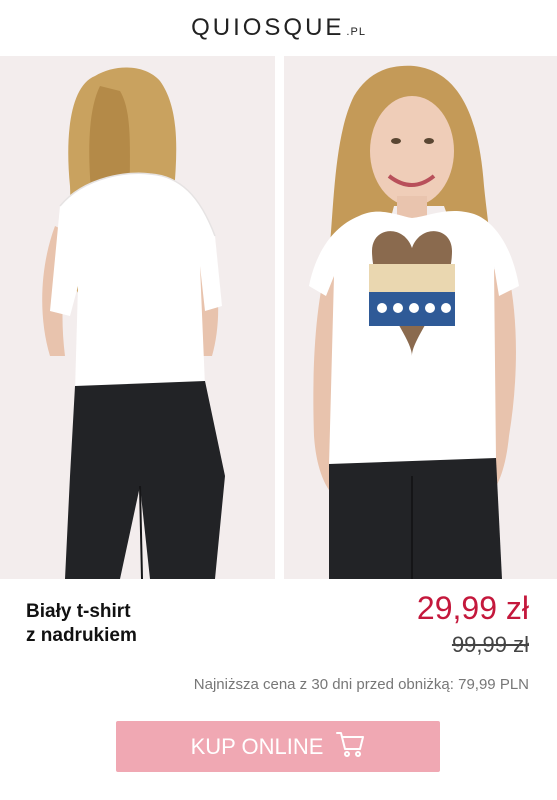  I want to click on brand-name: QUIOSQUE, so click(268, 27).